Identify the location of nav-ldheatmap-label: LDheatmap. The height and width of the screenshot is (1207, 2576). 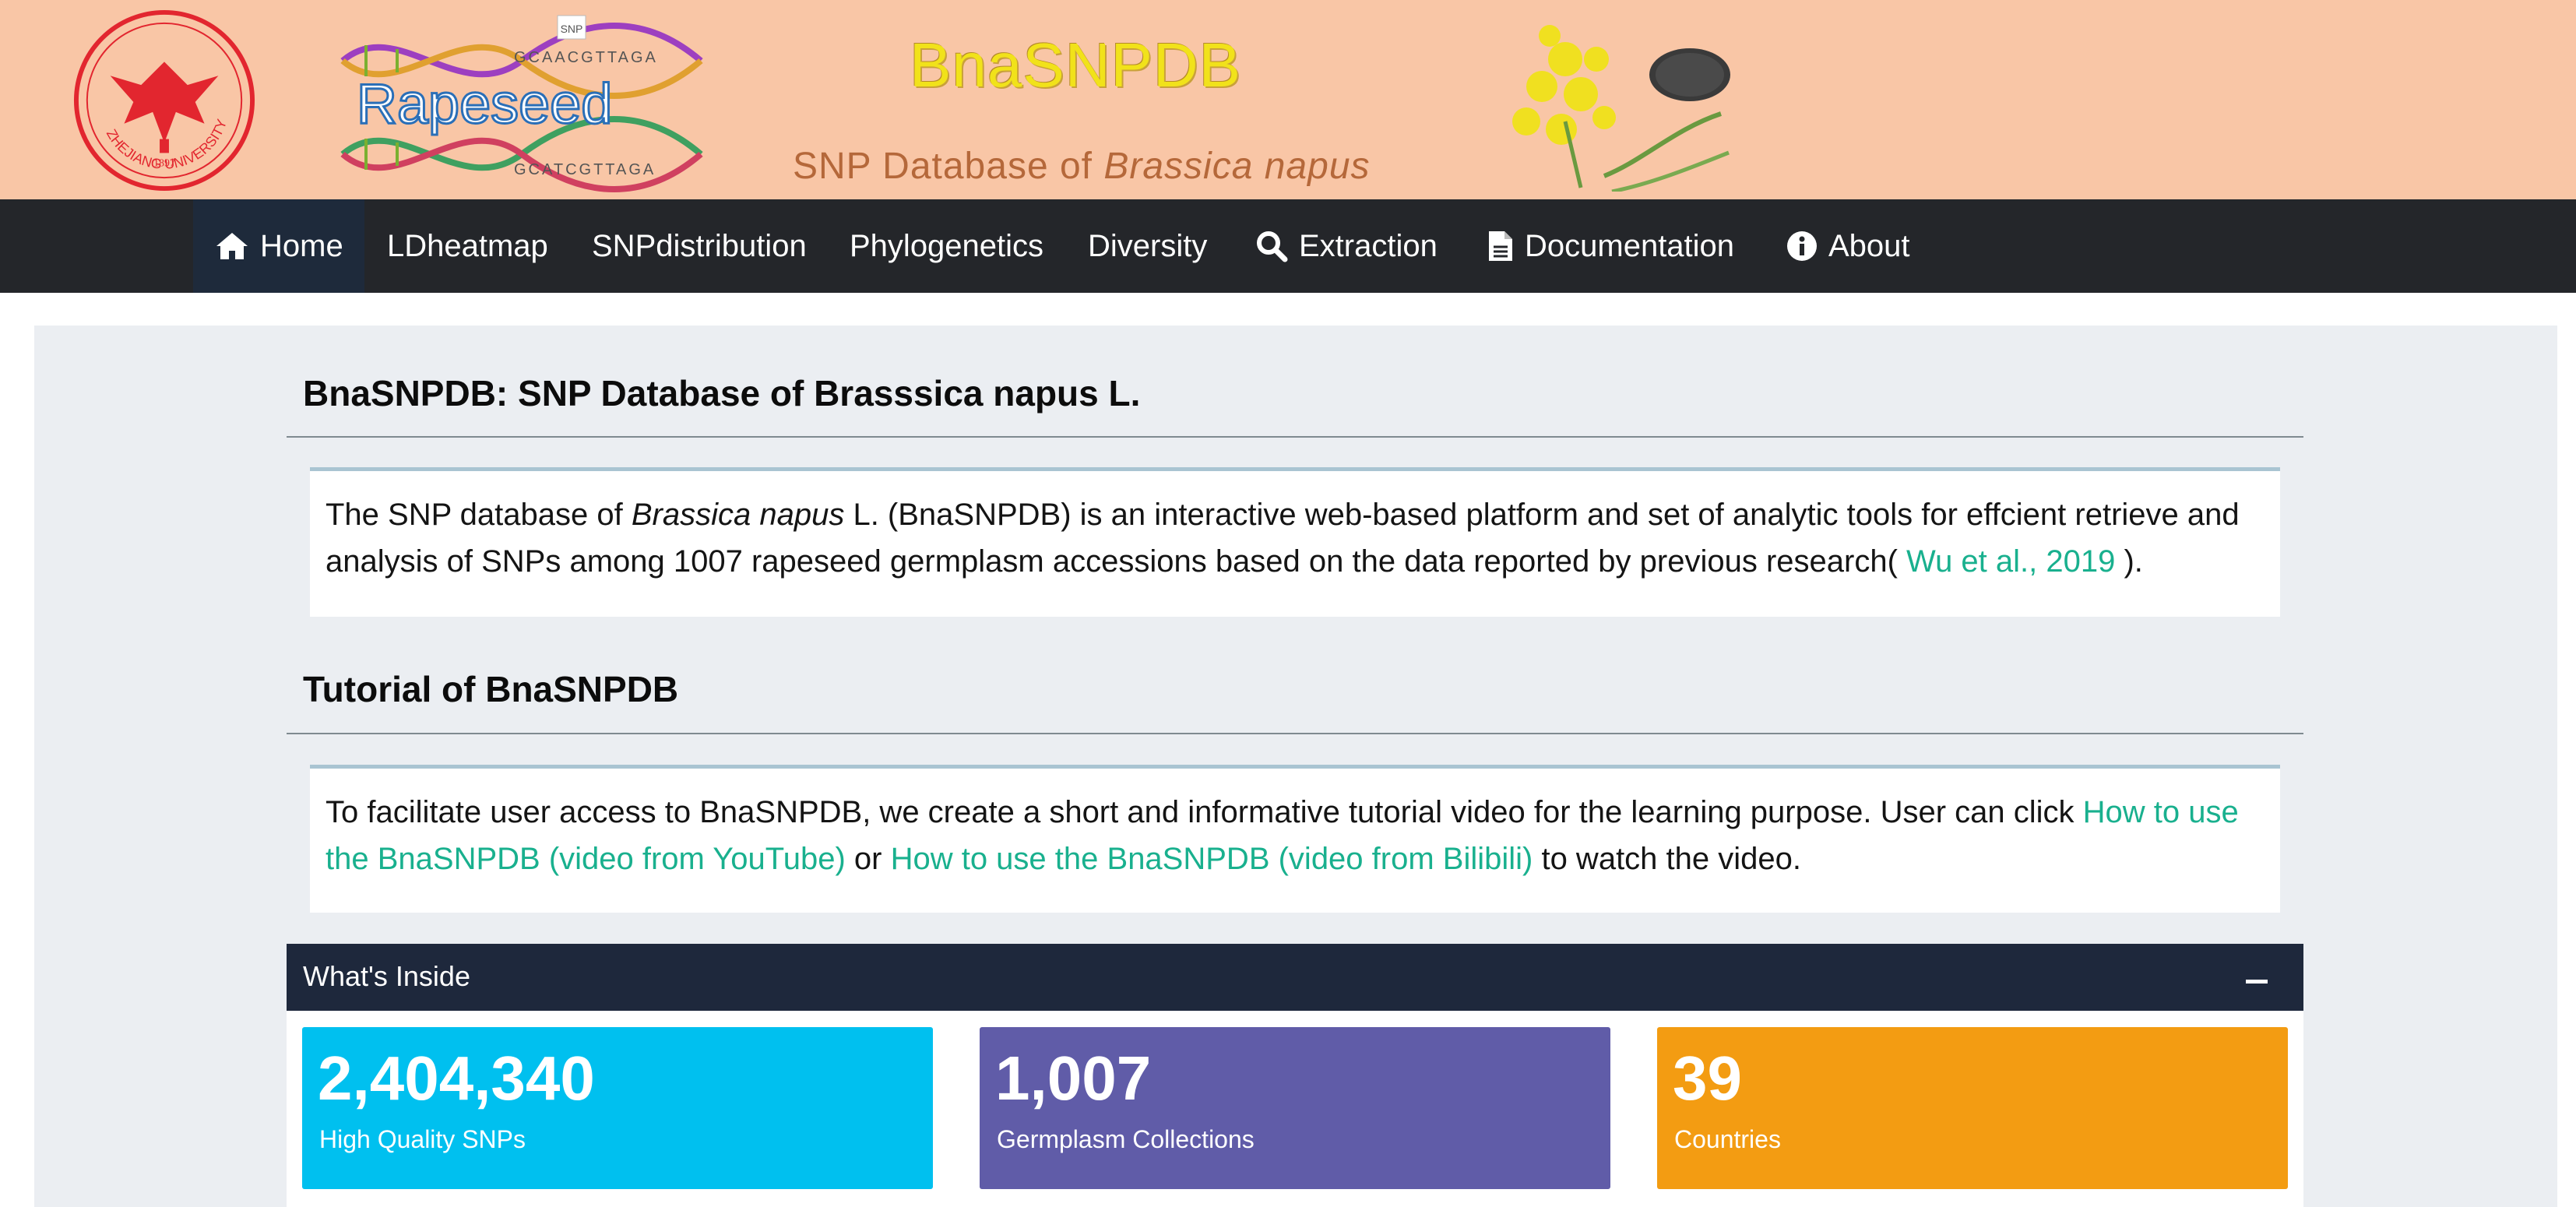
(467, 245).